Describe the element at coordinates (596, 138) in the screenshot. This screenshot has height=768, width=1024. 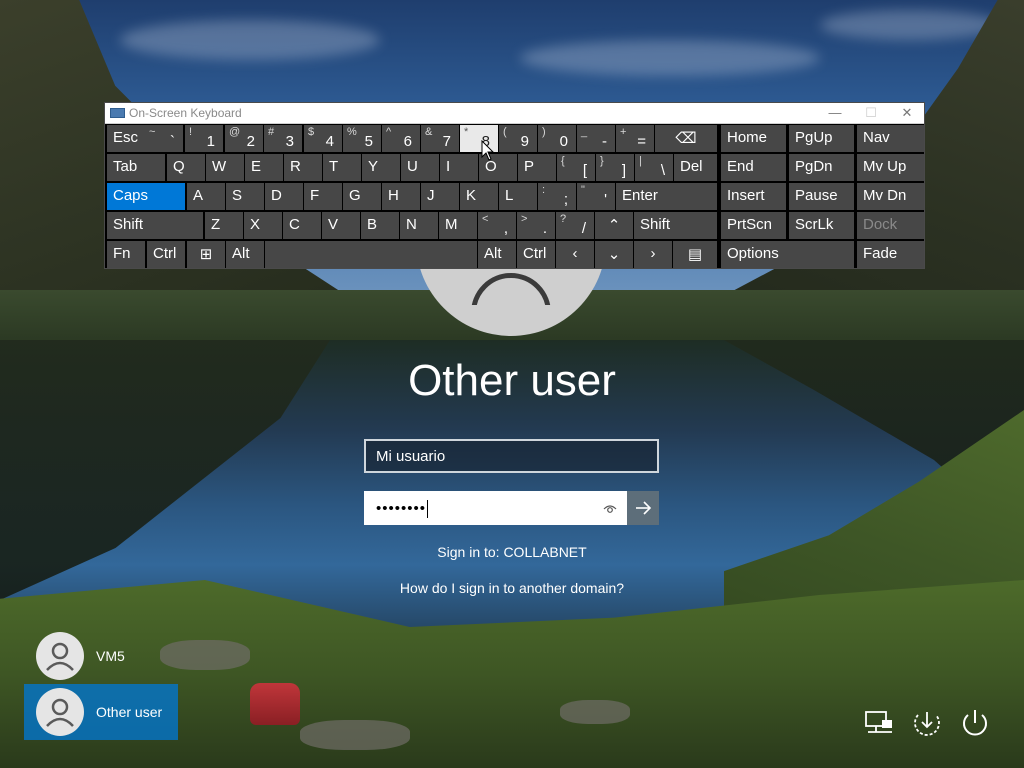
I see `key--: _ -` at that location.